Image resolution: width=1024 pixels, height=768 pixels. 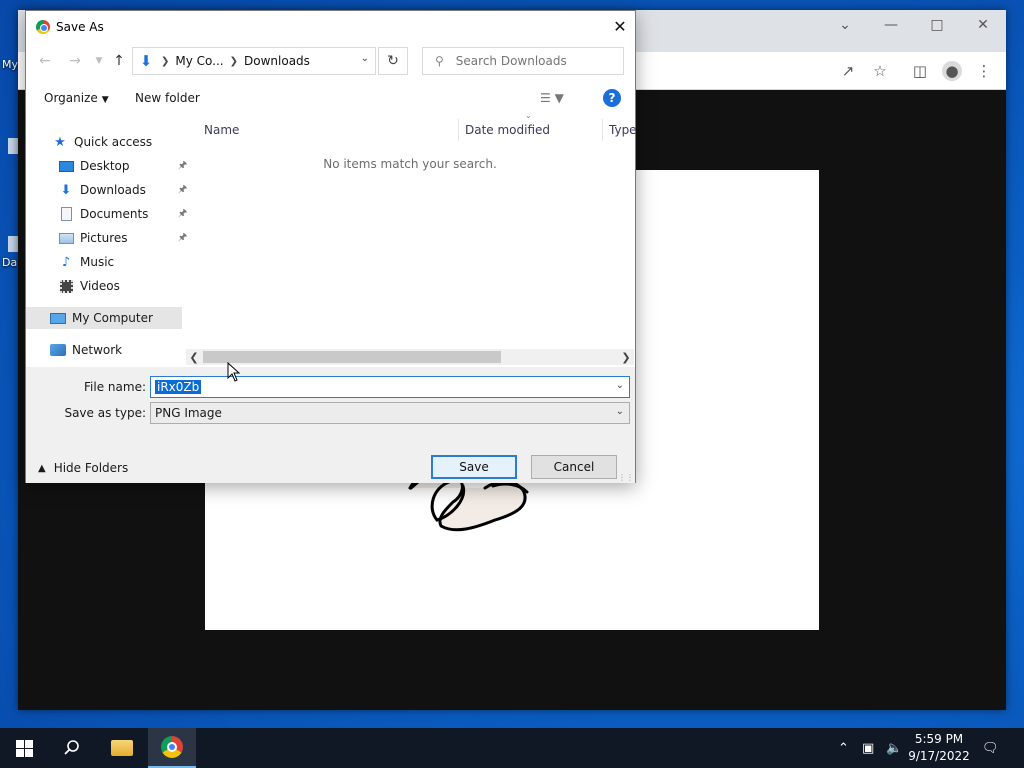 What do you see at coordinates (277, 61) in the screenshot?
I see `breadcrumb-downloads: Downloads` at bounding box center [277, 61].